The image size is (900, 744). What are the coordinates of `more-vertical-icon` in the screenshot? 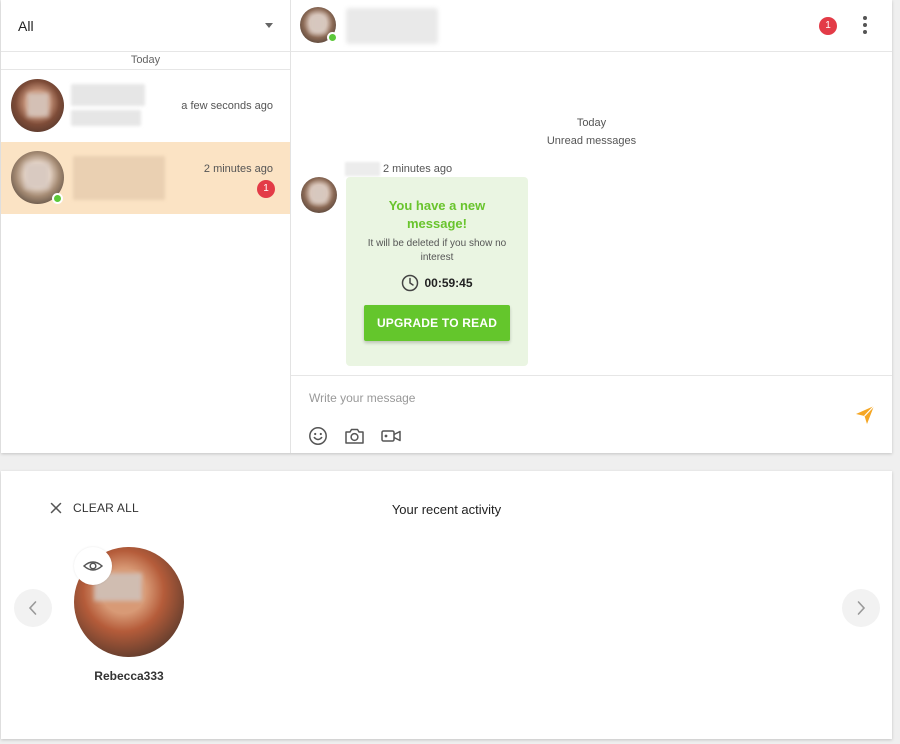 It's located at (865, 25).